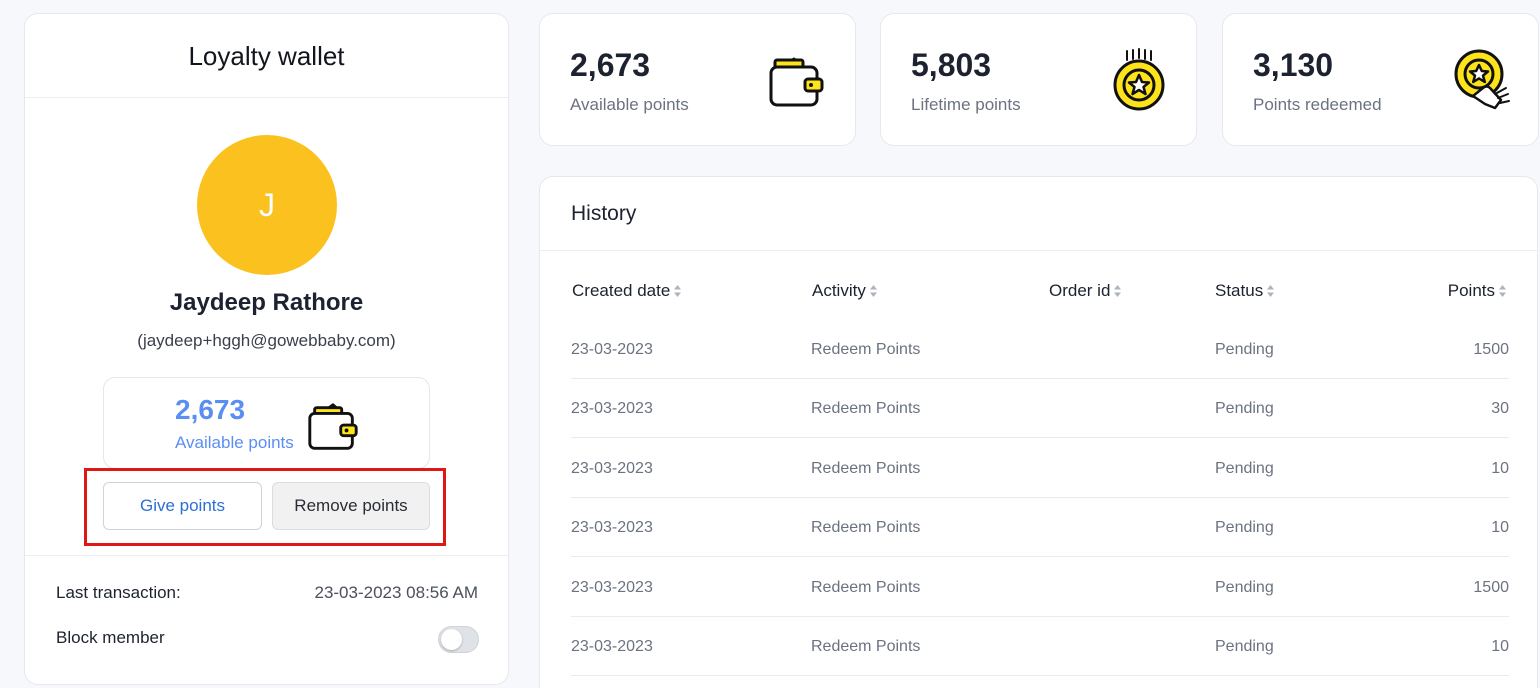 Image resolution: width=1540 pixels, height=688 pixels. Describe the element at coordinates (697, 79) in the screenshot. I see `stat-card-available-points: 2,673 Available points` at that location.